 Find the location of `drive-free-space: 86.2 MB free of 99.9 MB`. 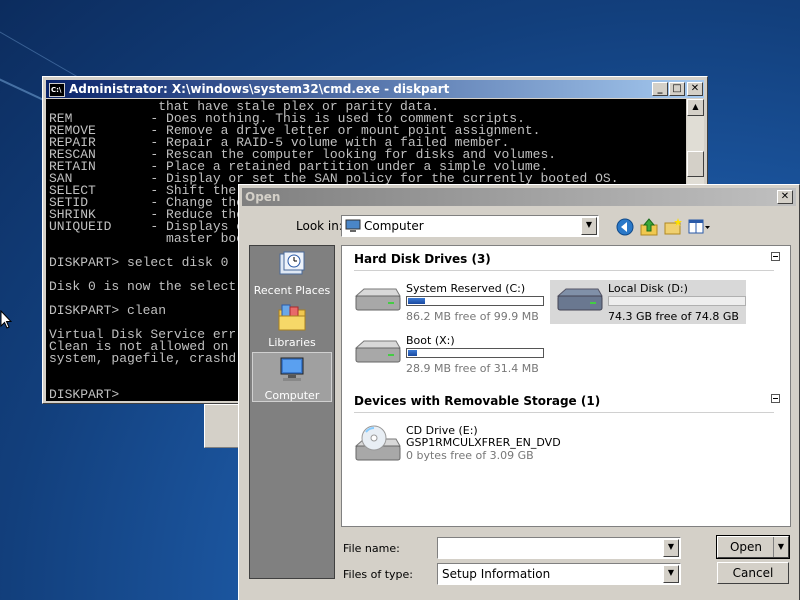

drive-free-space: 86.2 MB free of 99.9 MB is located at coordinates (472, 316).